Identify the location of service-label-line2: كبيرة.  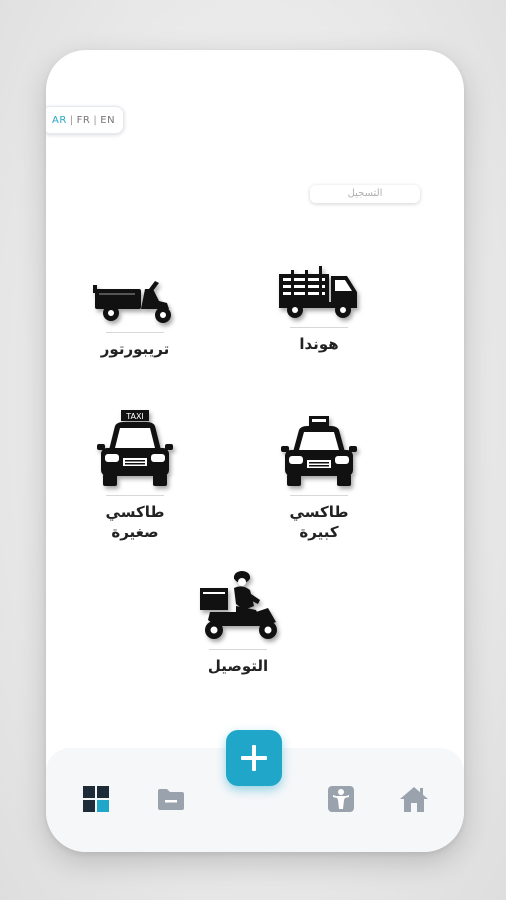
(319, 532).